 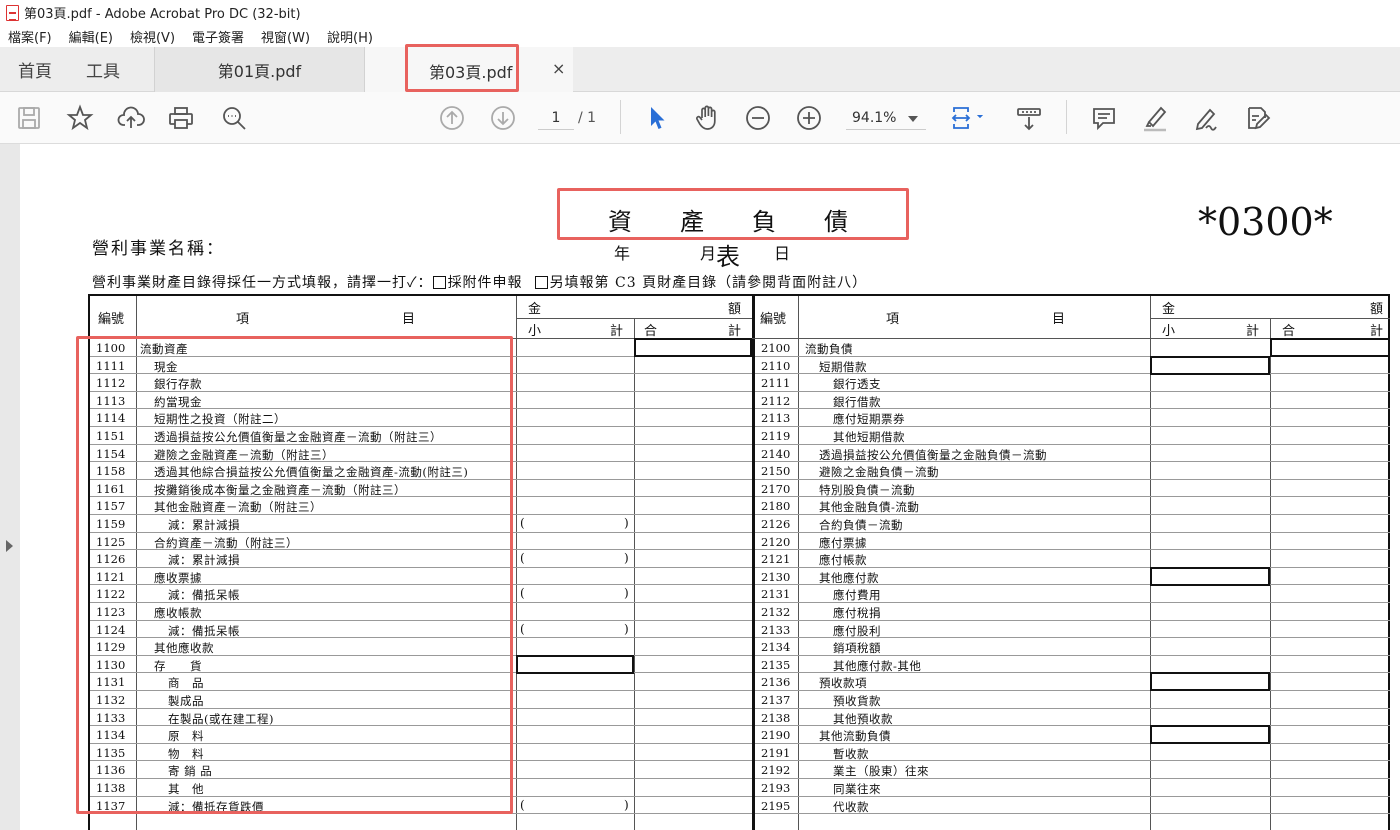 I want to click on print-icon, so click(x=181, y=118).